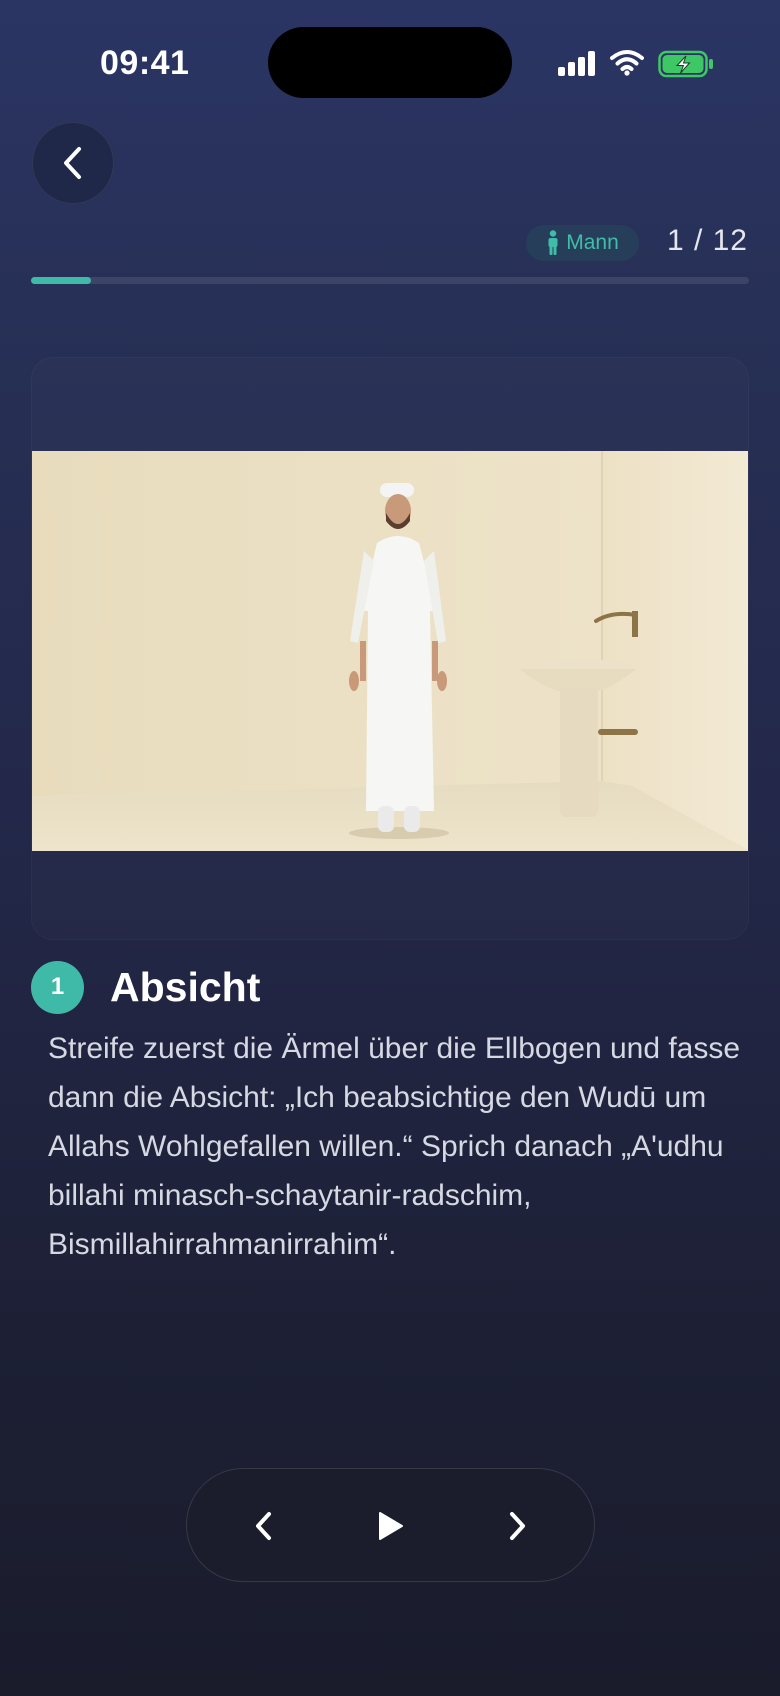 The image size is (780, 1696). I want to click on play-button, so click(390, 1526).